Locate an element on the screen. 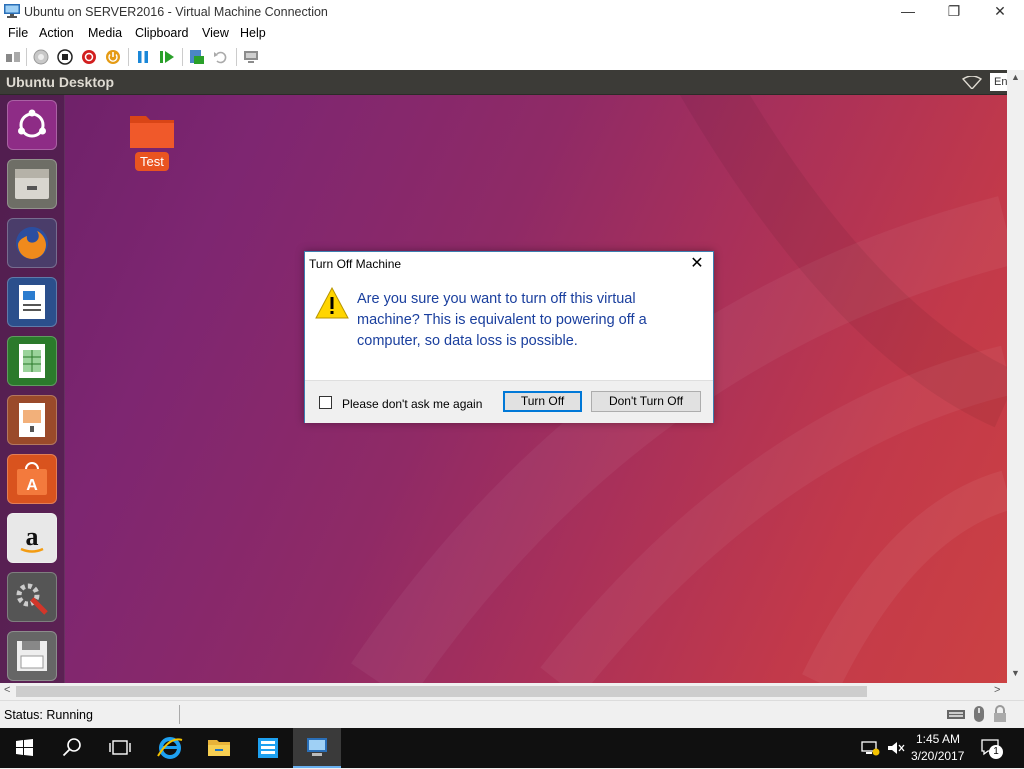 Image resolution: width=1024 pixels, height=769 pixels. volume-muted-icon is located at coordinates (896, 748).